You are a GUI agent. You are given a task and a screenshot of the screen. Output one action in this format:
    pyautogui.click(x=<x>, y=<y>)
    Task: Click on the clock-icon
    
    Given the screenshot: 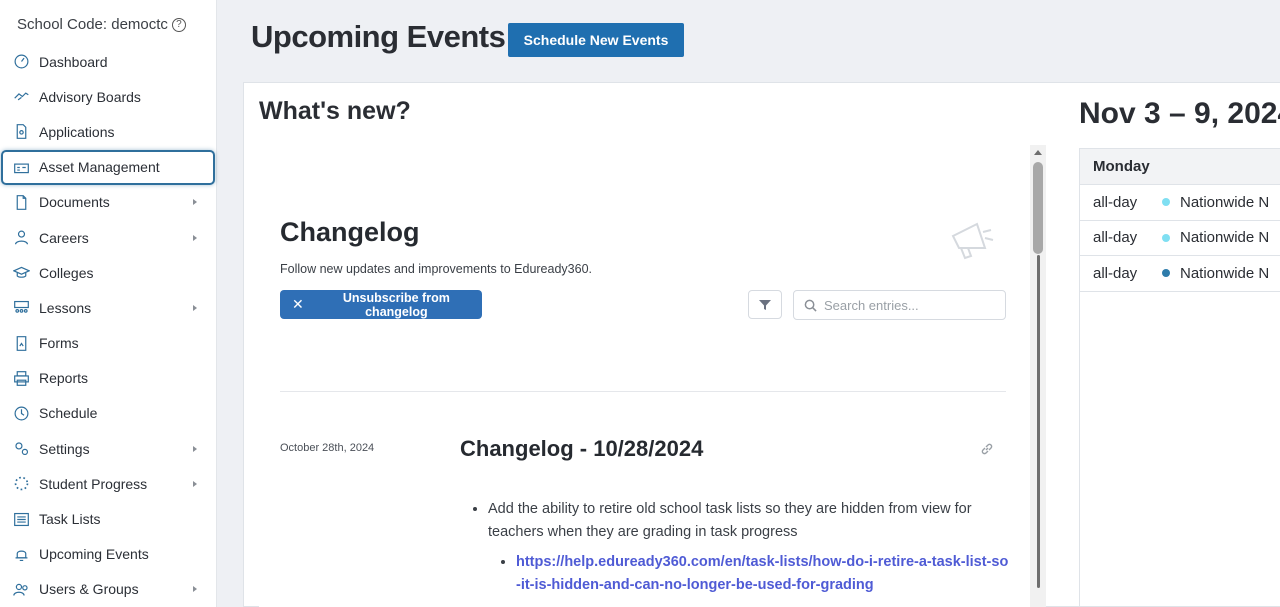 What is the action you would take?
    pyautogui.click(x=21, y=413)
    